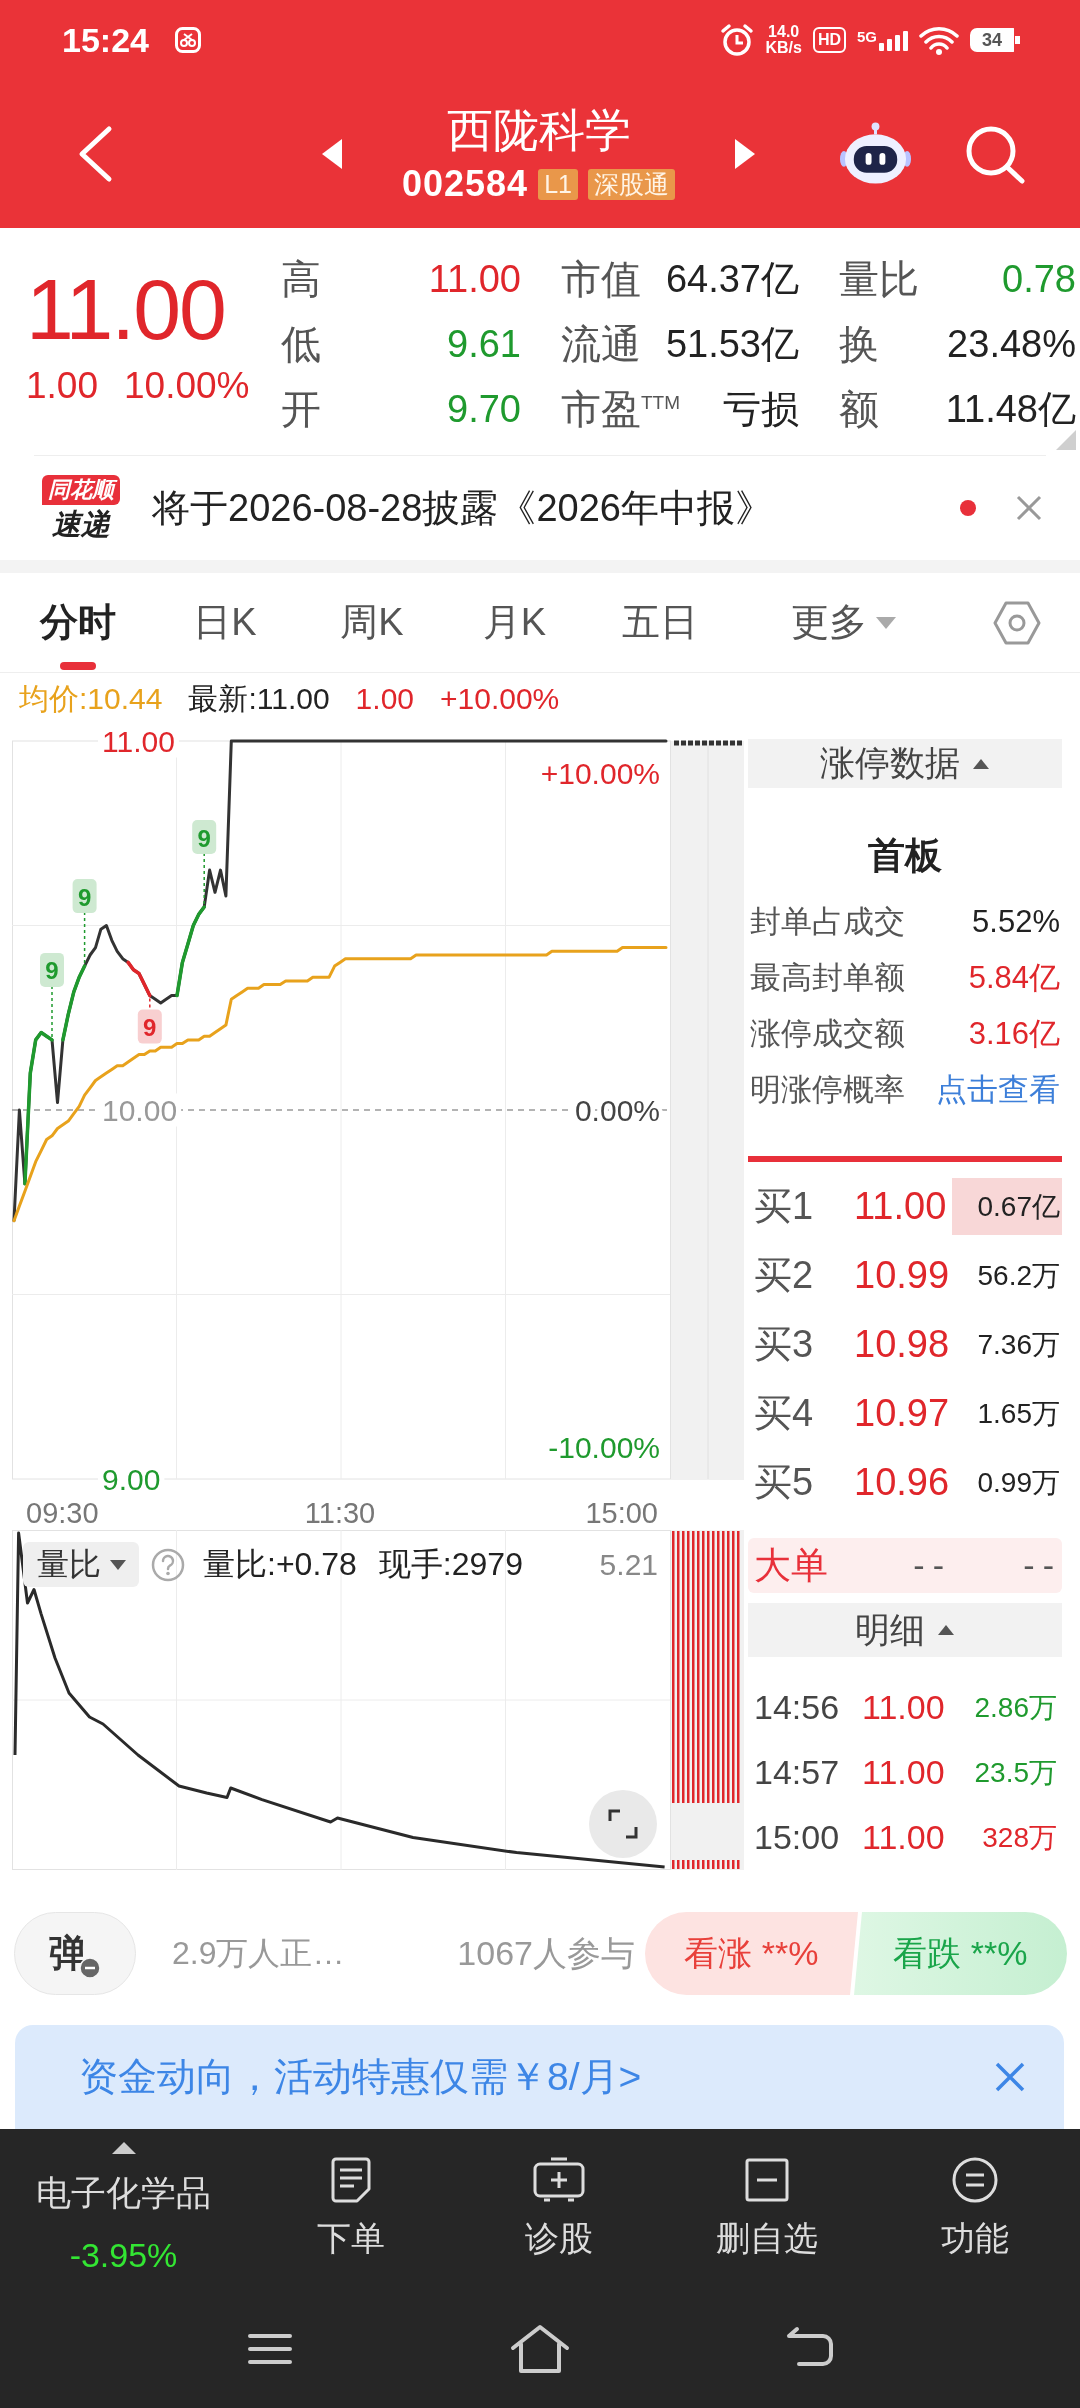 This screenshot has height=2408, width=1080. Describe the element at coordinates (867, 37) in the screenshot. I see `network-type: 5G` at that location.